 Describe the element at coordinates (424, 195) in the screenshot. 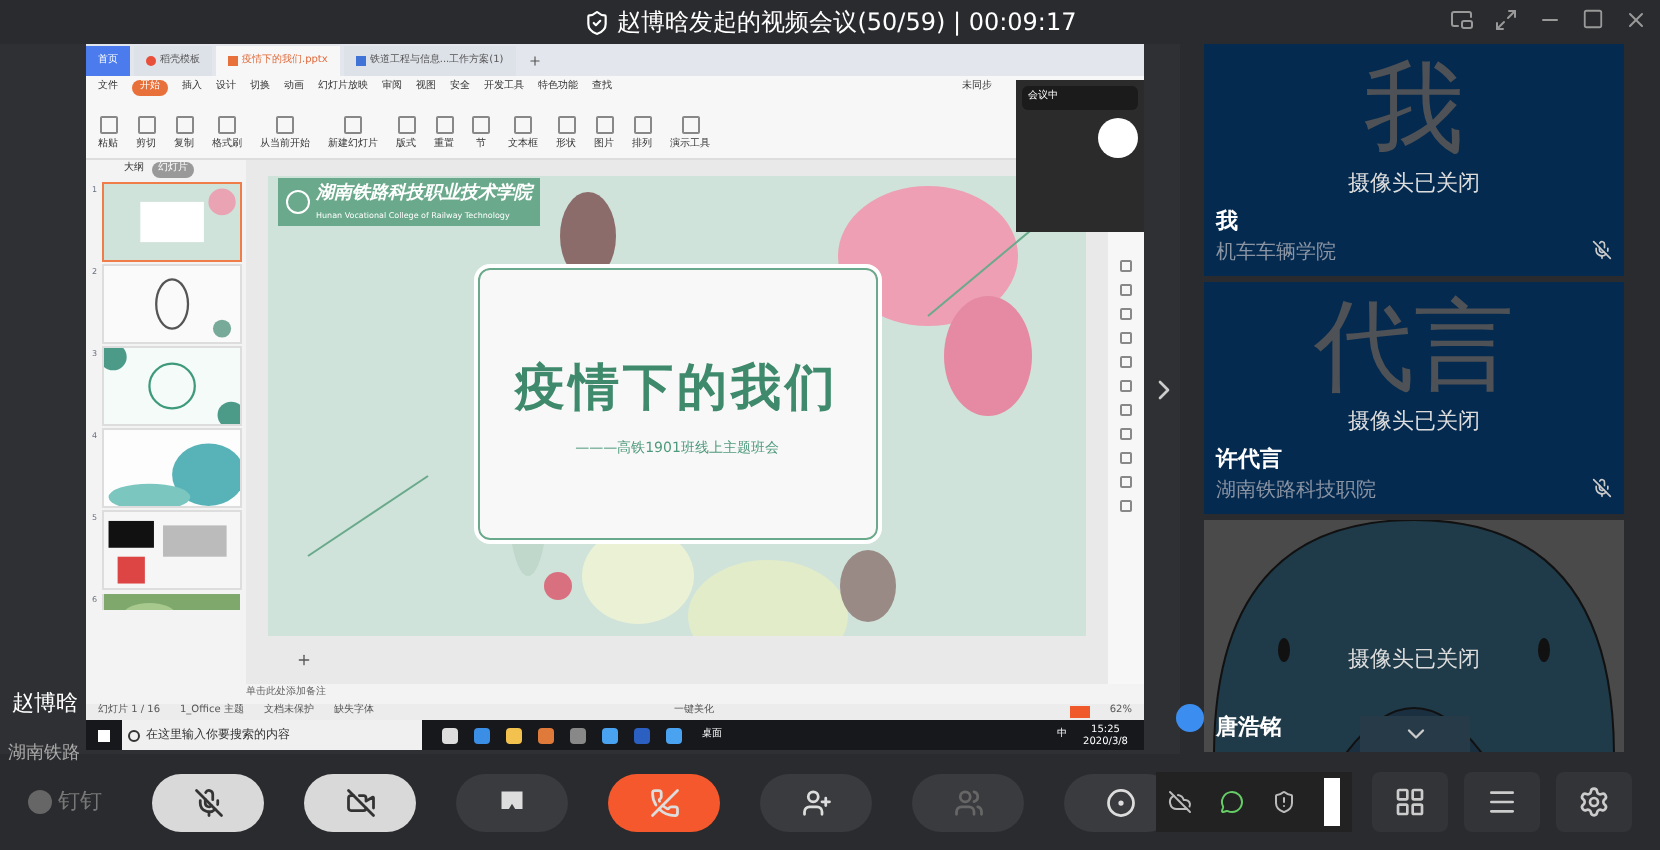

I see `college-name: 湖南铁路科技职业技术学院` at that location.